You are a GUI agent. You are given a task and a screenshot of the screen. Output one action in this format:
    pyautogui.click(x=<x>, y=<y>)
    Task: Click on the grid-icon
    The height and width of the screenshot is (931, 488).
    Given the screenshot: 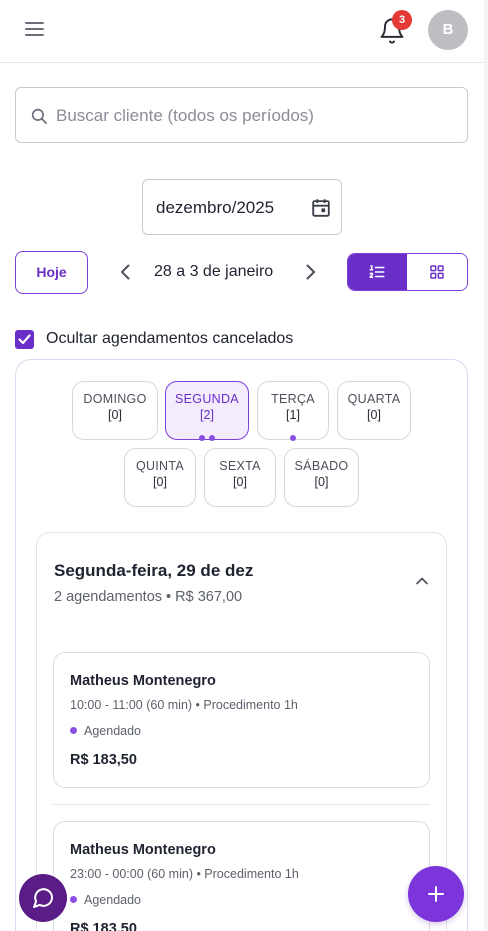 What is the action you would take?
    pyautogui.click(x=437, y=272)
    